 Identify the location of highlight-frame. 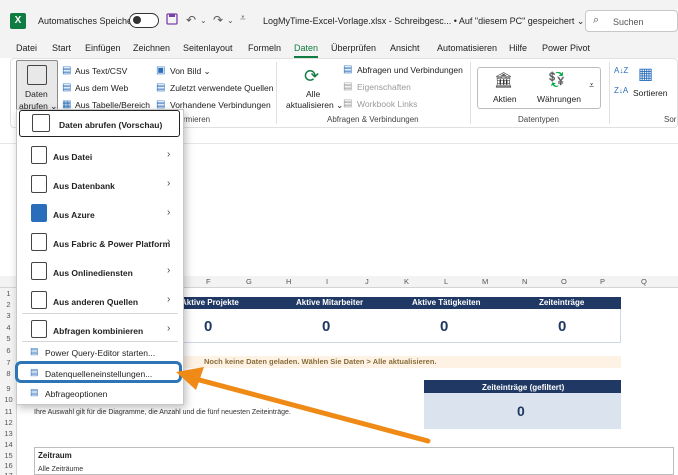
(98, 372).